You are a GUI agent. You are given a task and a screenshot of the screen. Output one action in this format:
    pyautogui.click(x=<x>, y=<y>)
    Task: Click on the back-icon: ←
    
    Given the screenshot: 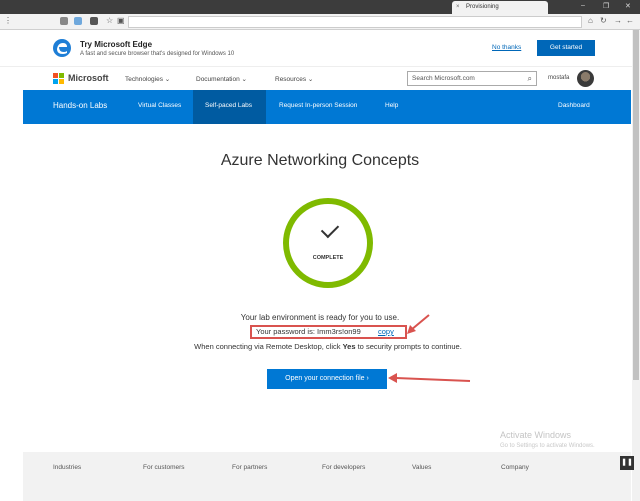 What is the action you would take?
    pyautogui.click(x=630, y=20)
    